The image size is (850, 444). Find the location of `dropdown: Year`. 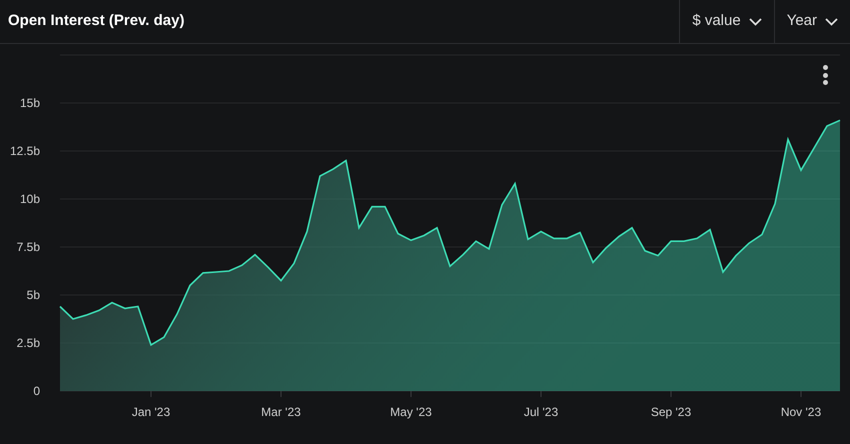

dropdown: Year is located at coordinates (812, 21).